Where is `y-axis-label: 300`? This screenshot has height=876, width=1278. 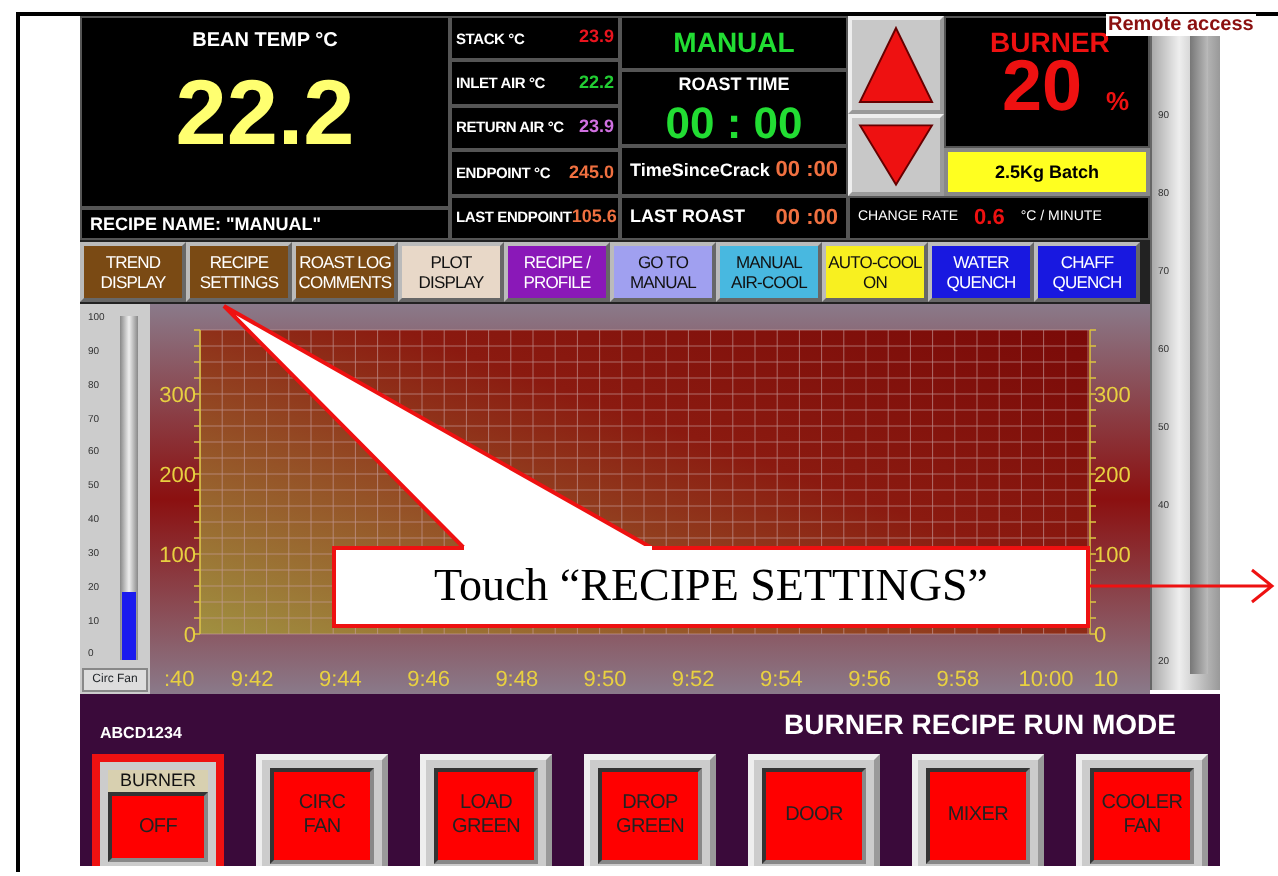 y-axis-label: 300 is located at coordinates (177, 396).